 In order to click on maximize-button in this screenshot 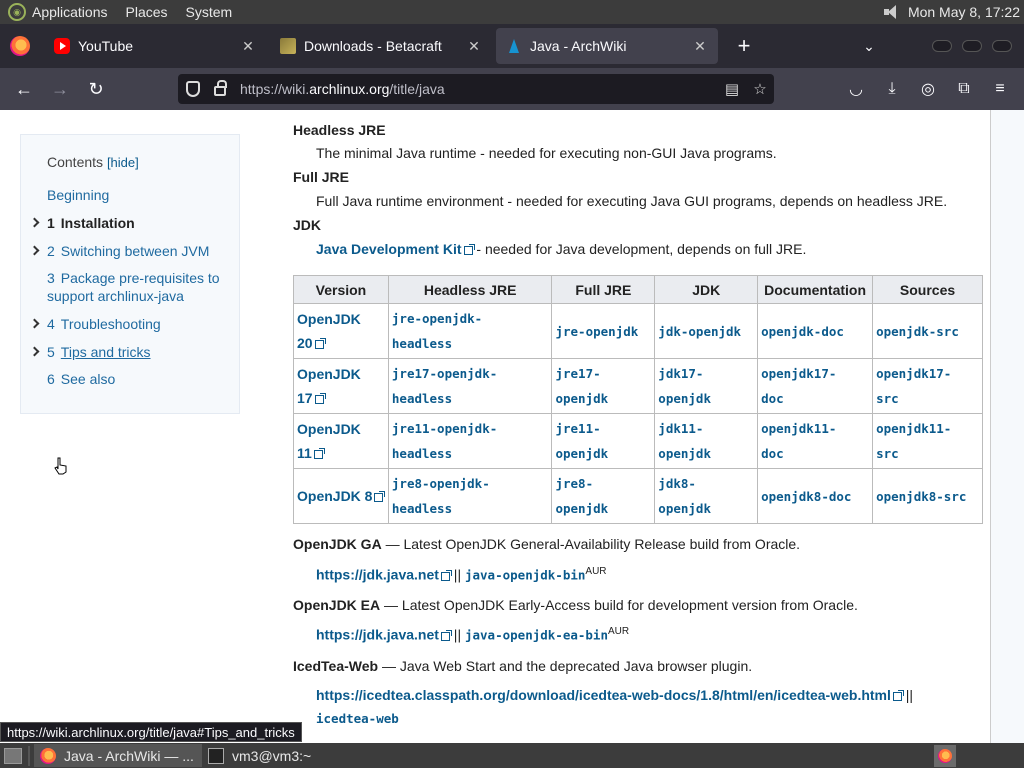, I will do `click(972, 46)`.